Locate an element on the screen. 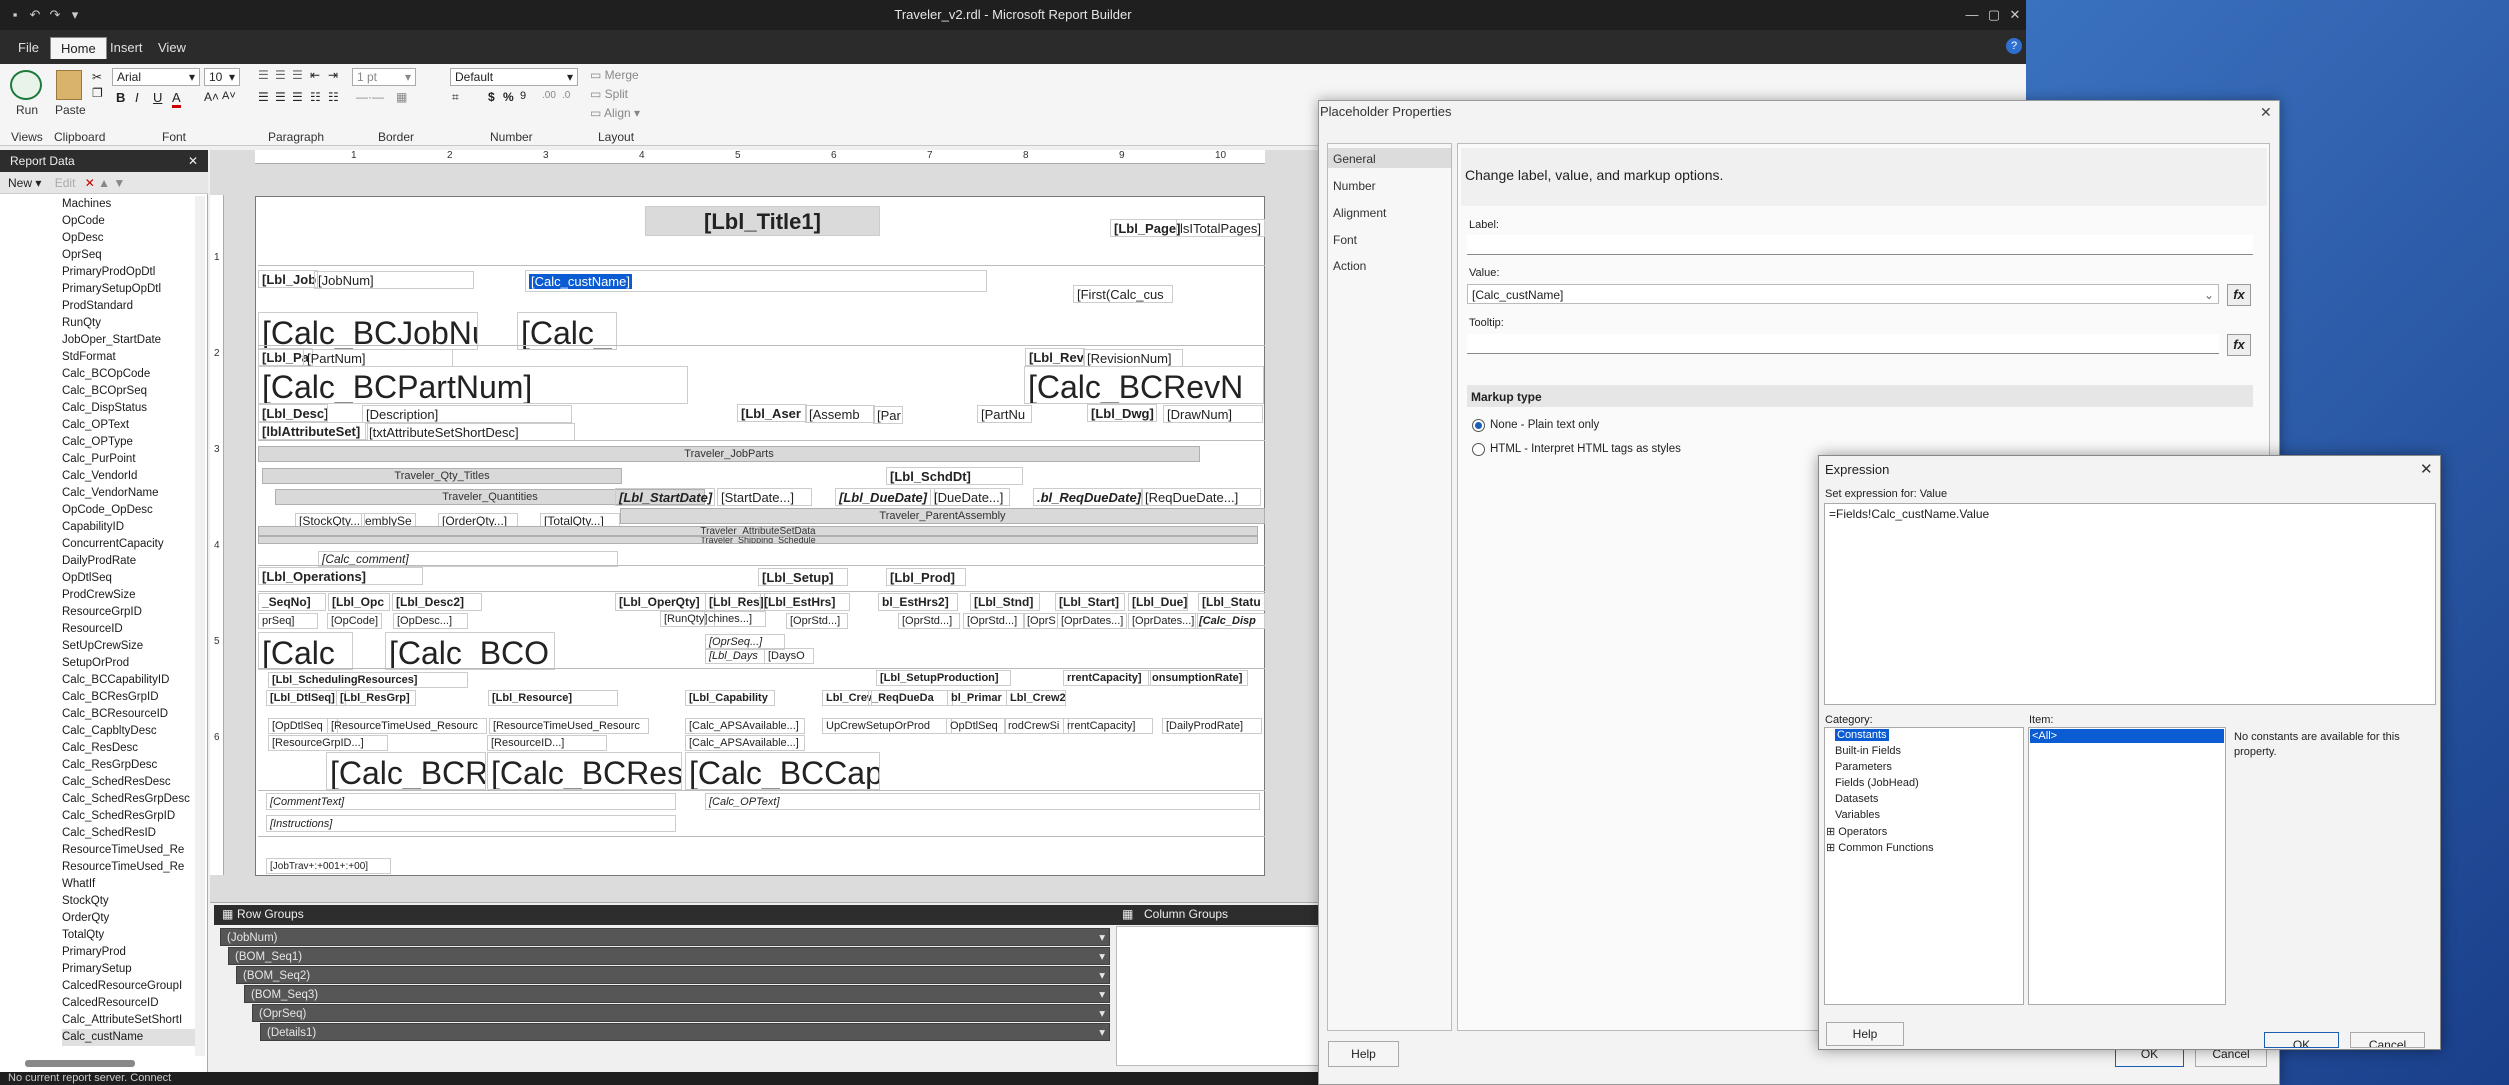 Image resolution: width=2509 pixels, height=1085 pixels. align-button: ▭ Align ▾ is located at coordinates (615, 113).